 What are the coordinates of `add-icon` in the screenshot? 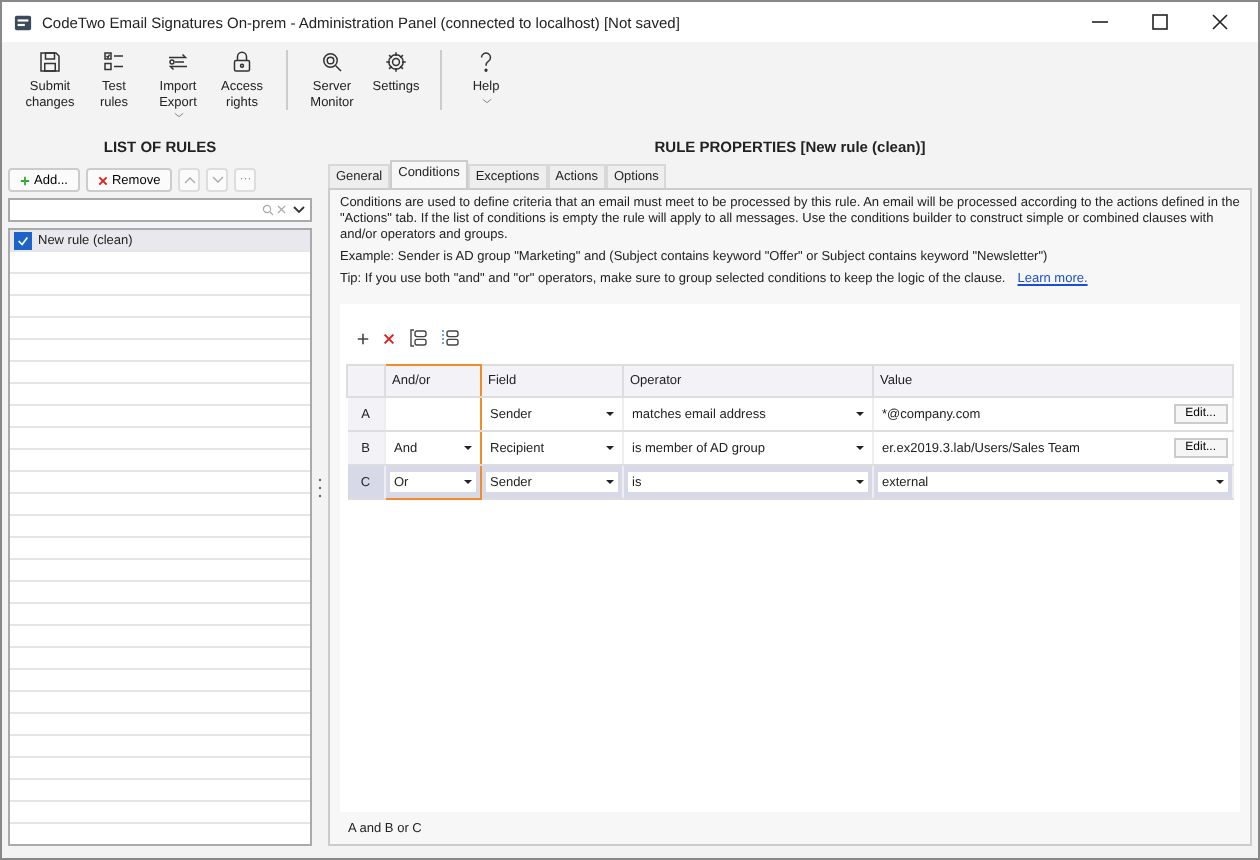 It's located at (363, 338).